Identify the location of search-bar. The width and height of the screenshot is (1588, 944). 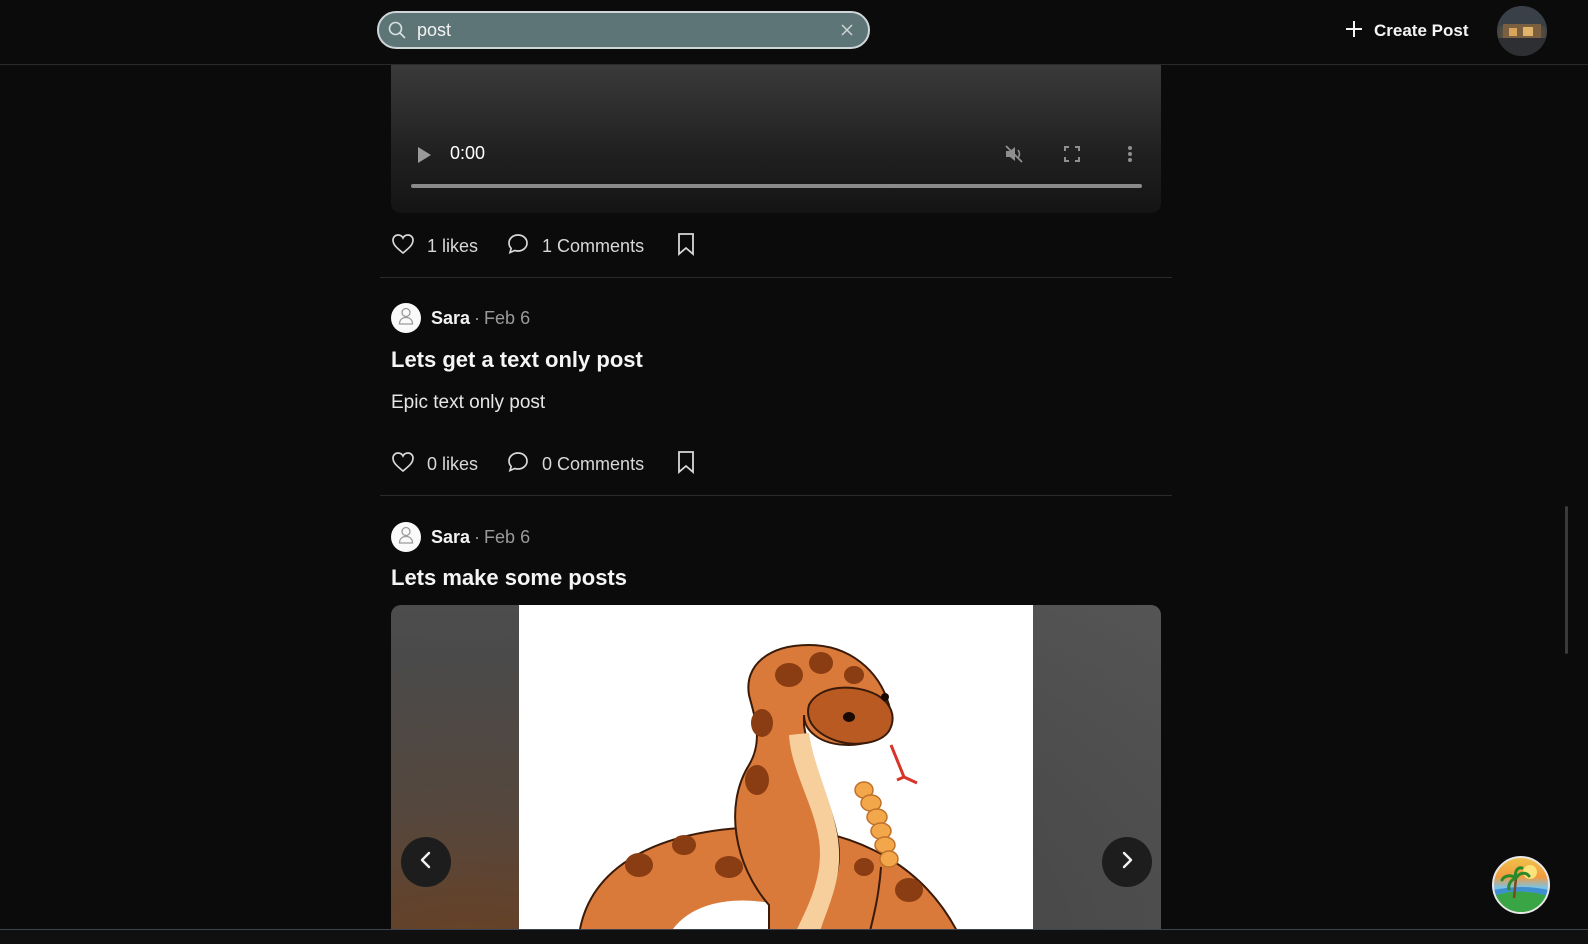
(623, 30).